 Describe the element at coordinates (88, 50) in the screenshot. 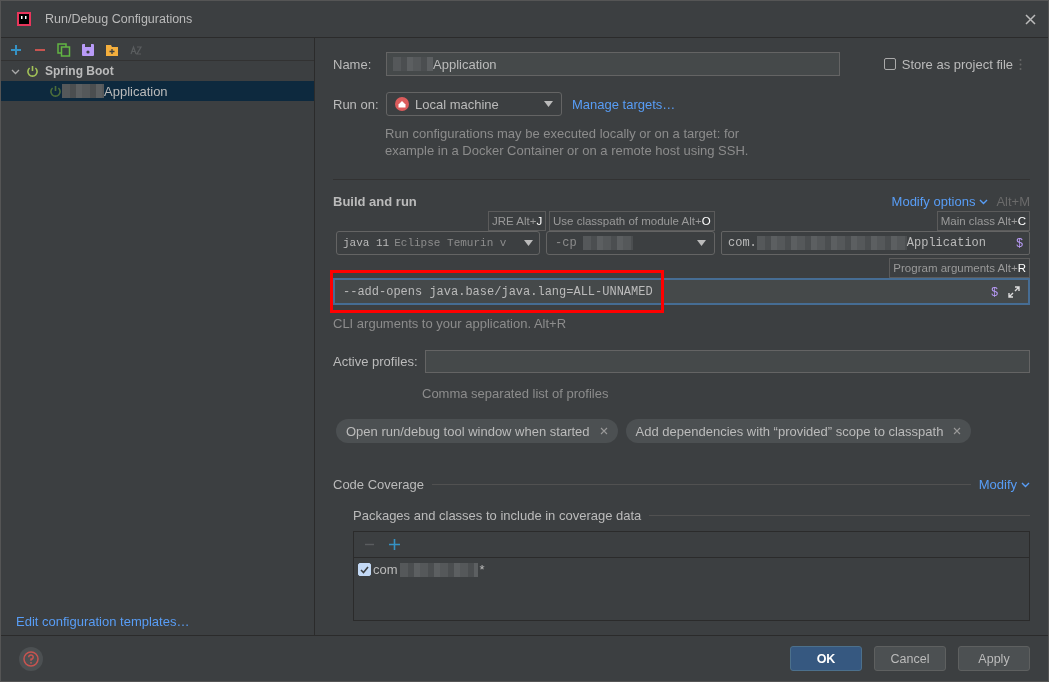

I see `save-icon` at that location.